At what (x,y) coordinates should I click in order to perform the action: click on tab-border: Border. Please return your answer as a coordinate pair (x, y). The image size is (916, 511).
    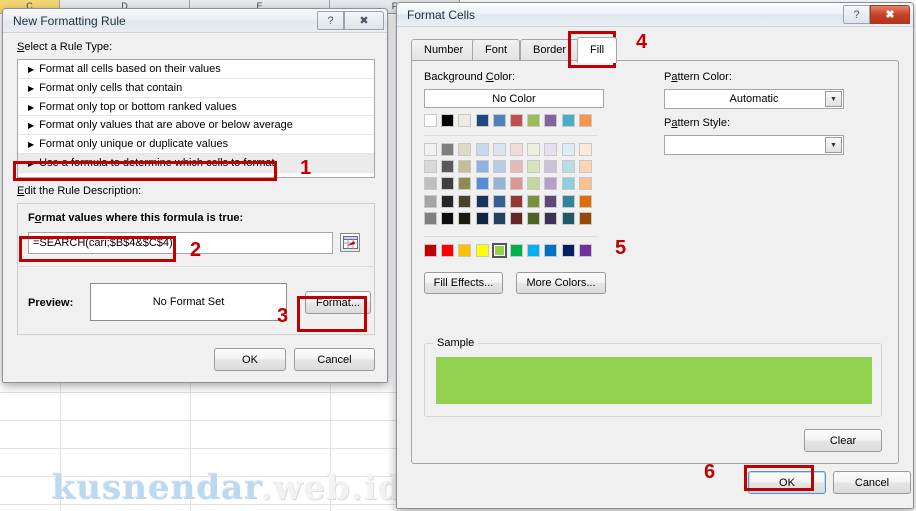
    Looking at the image, I should click on (550, 50).